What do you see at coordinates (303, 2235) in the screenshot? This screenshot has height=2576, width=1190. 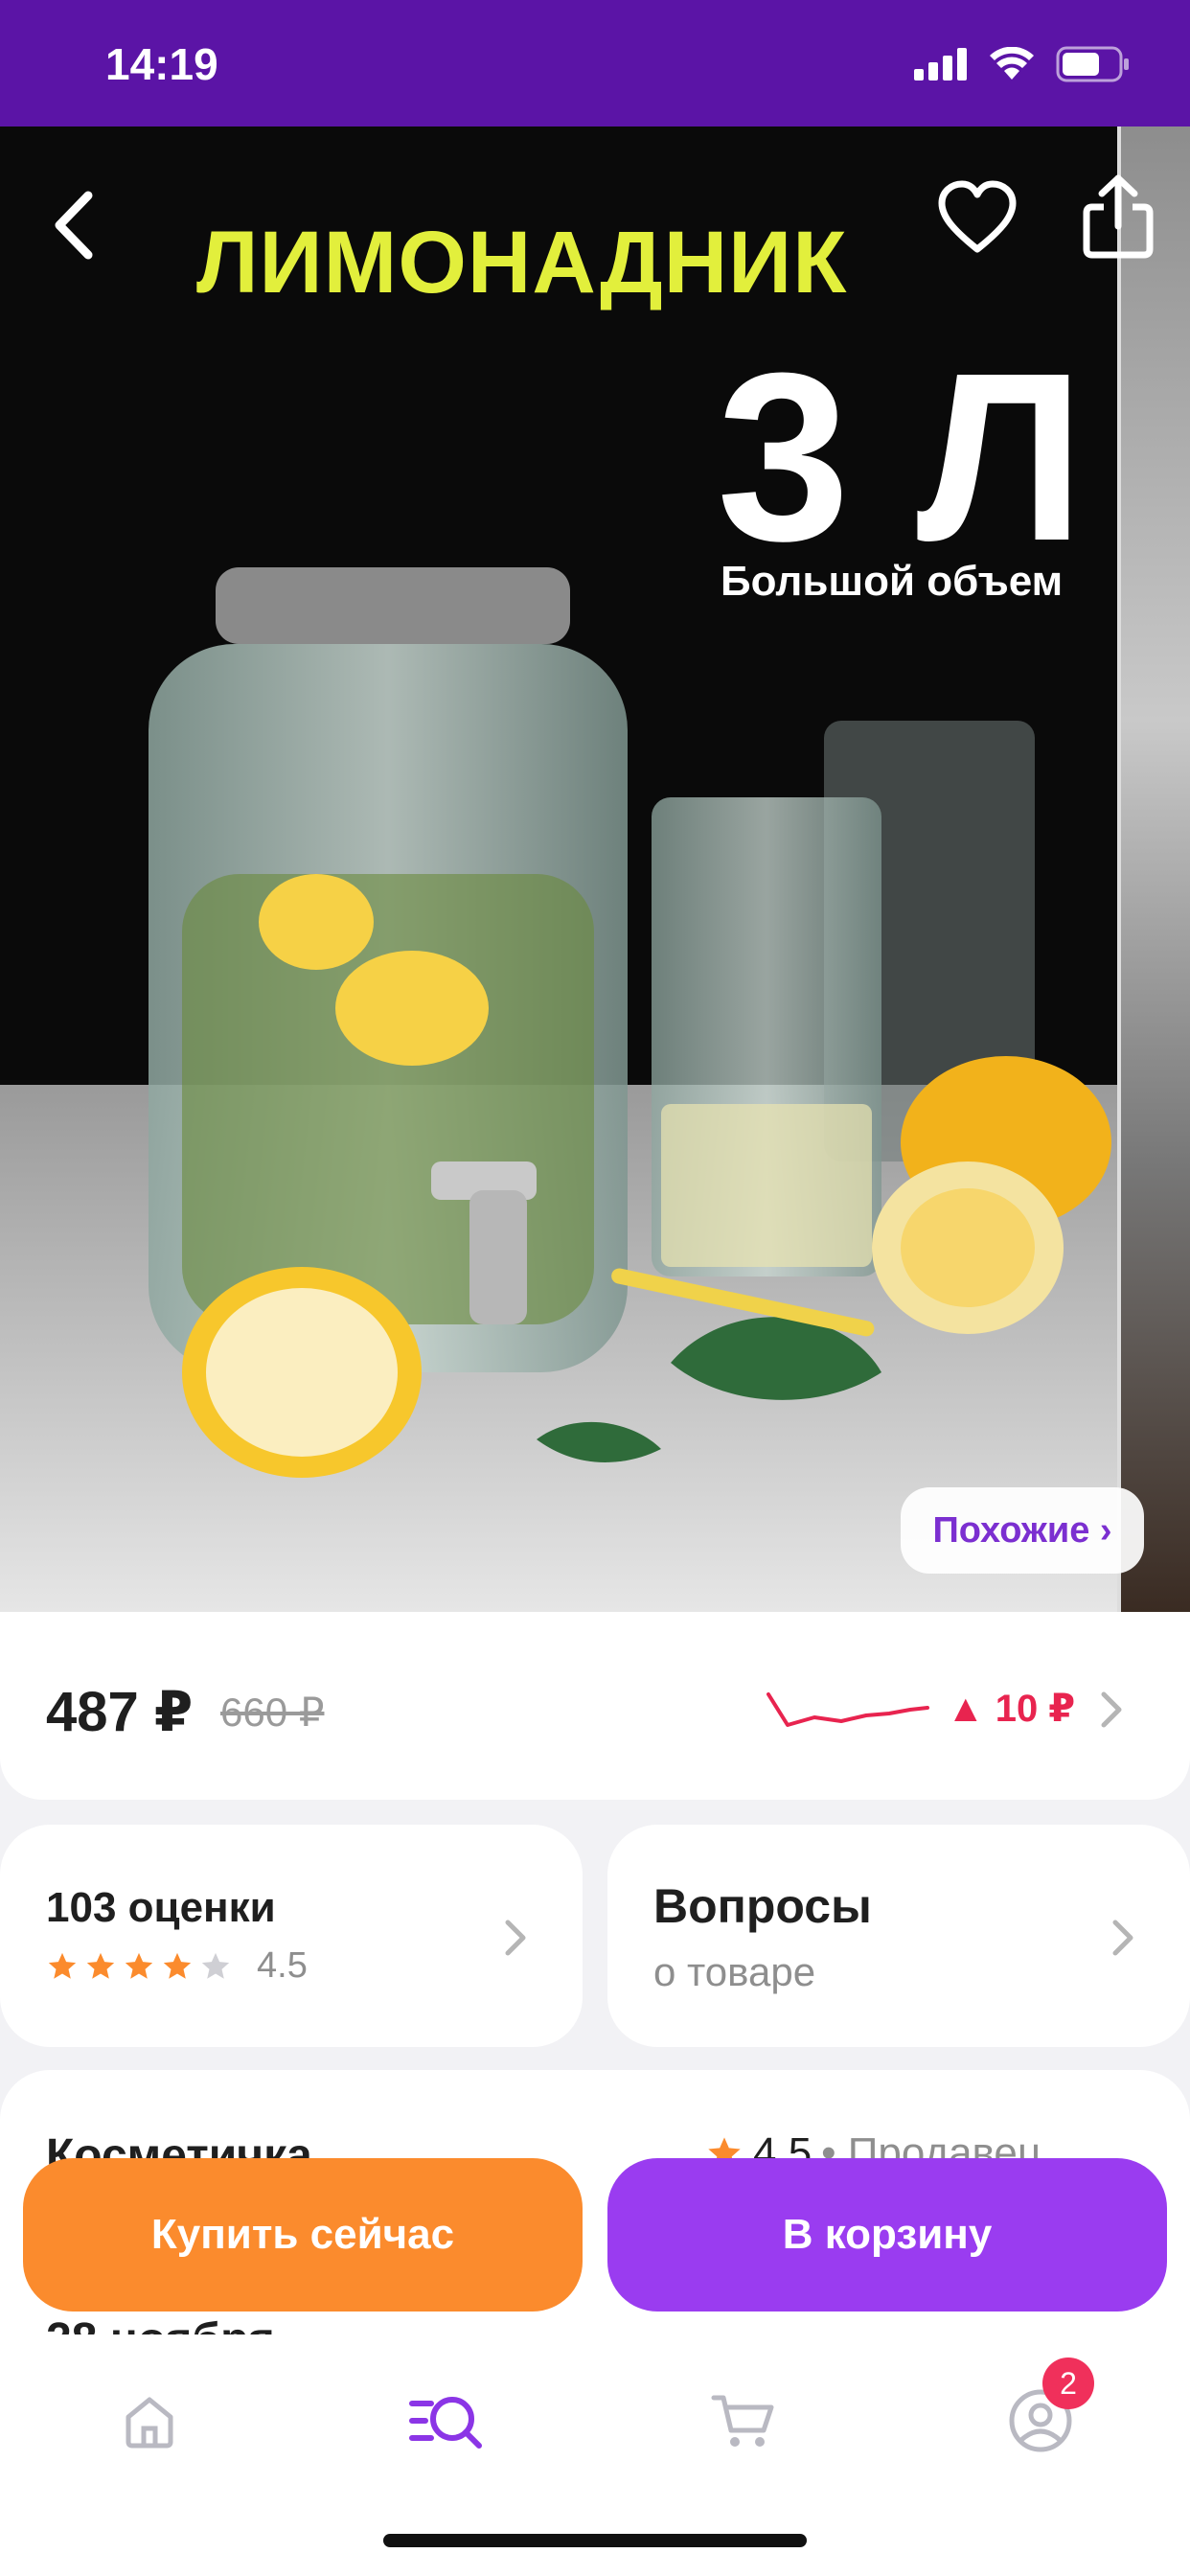 I see `buy-now-button: Купить сейчас` at bounding box center [303, 2235].